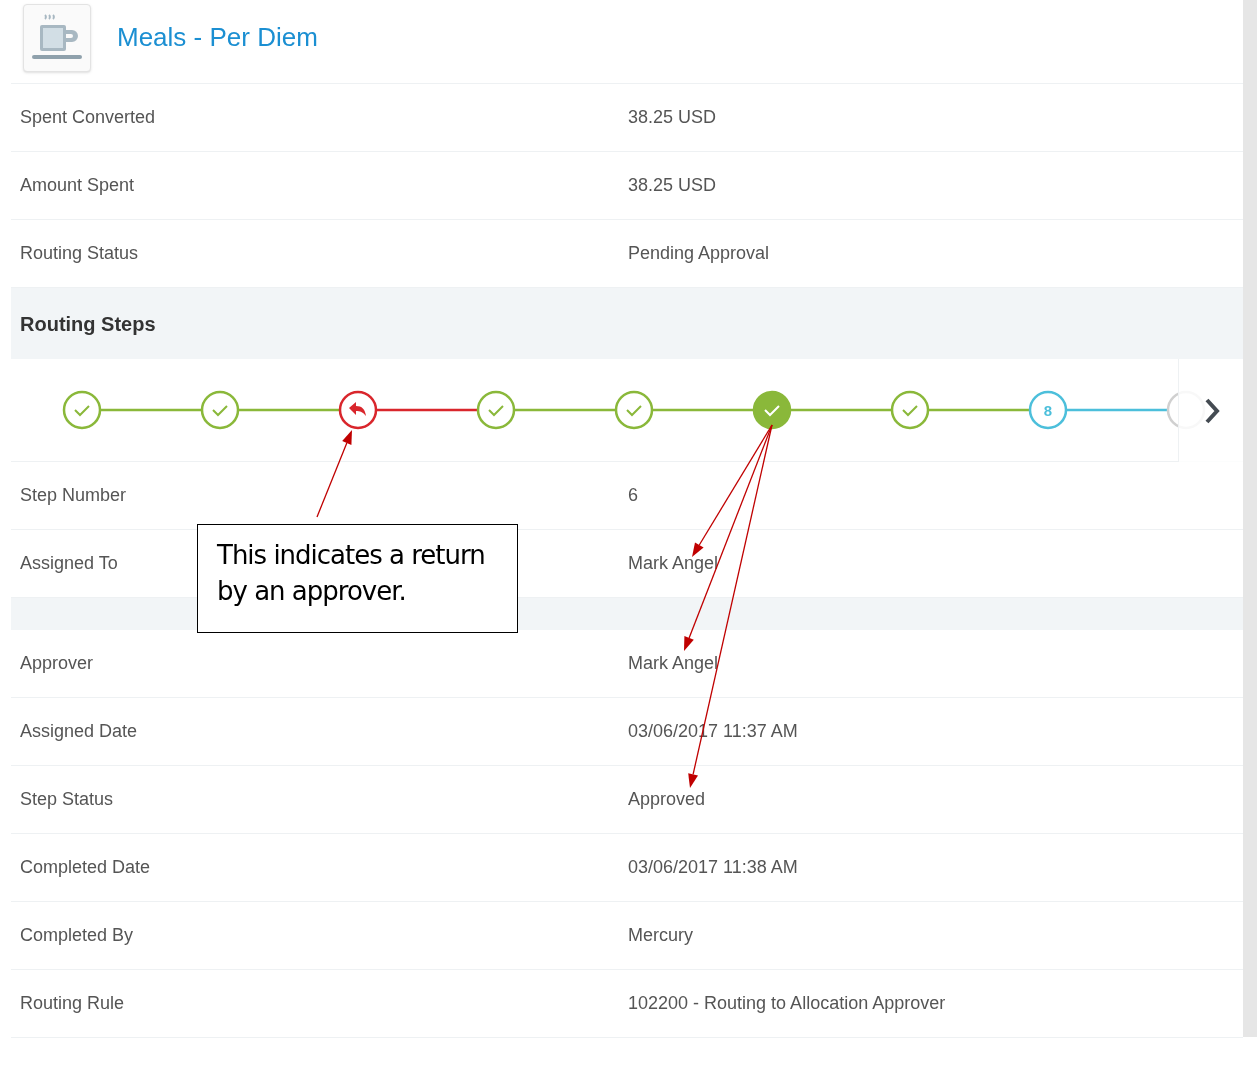 Image resolution: width=1257 pixels, height=1067 pixels. What do you see at coordinates (699, 253) in the screenshot?
I see `field-value: Pending Approval` at bounding box center [699, 253].